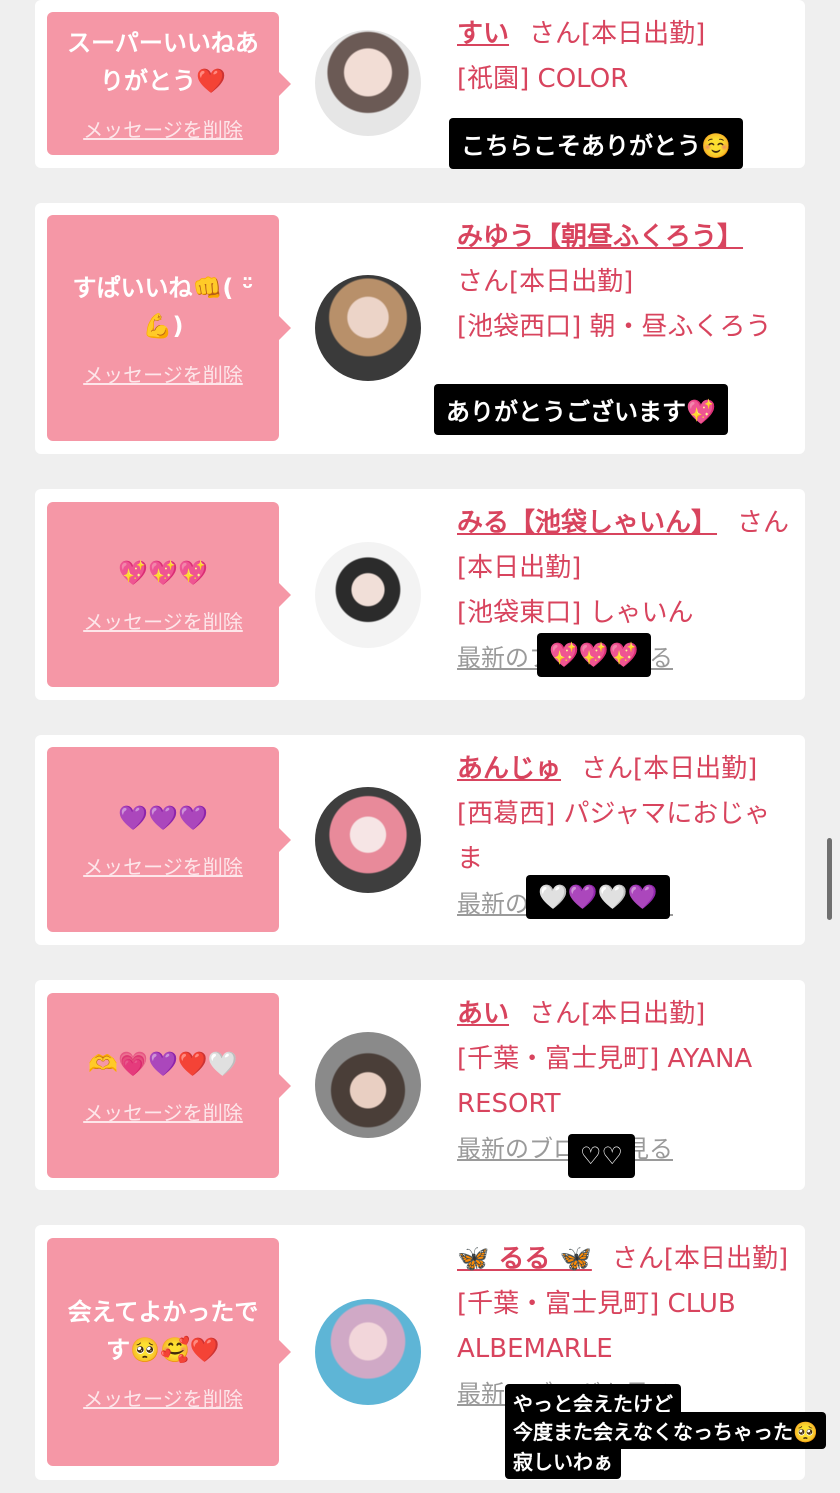  Describe the element at coordinates (163, 306) in the screenshot. I see `message-text: すぱいいね👊( ᵕ̈ 💪)` at that location.